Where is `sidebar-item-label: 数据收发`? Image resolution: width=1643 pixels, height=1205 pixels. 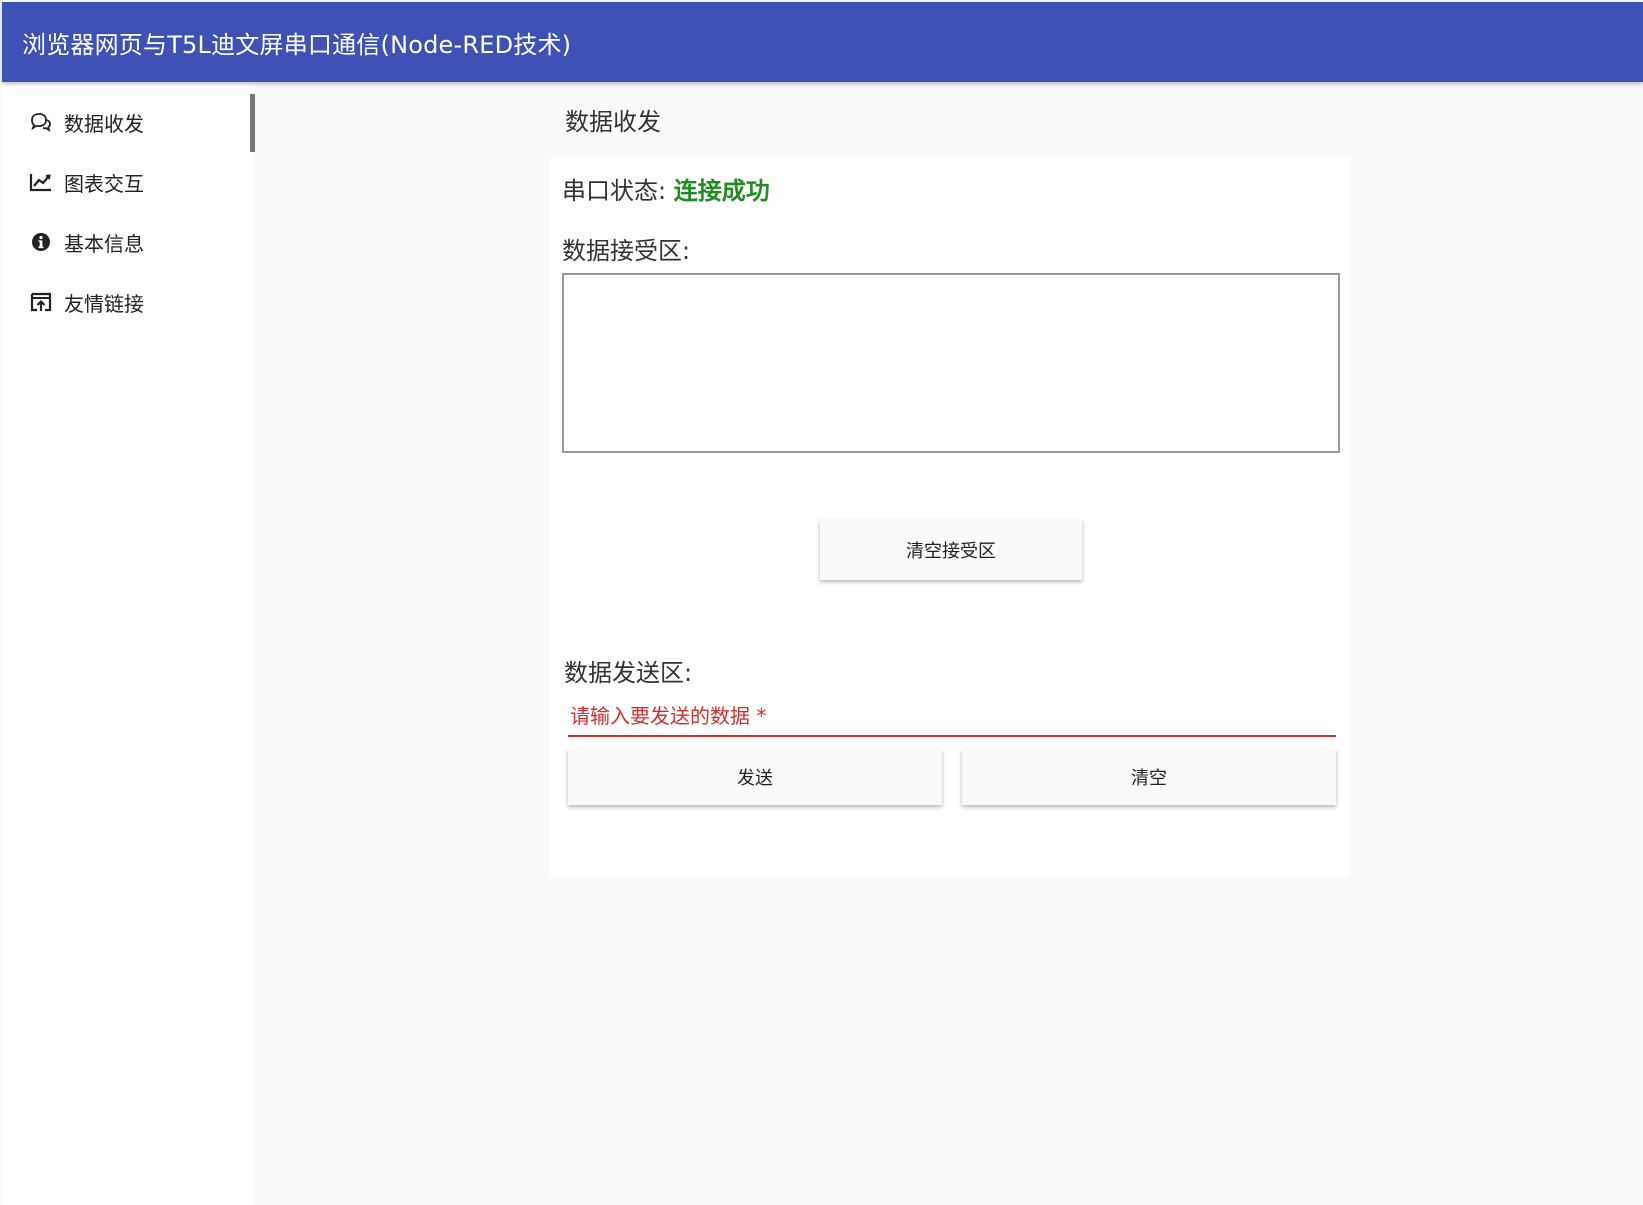
sidebar-item-label: 数据收发 is located at coordinates (104, 123).